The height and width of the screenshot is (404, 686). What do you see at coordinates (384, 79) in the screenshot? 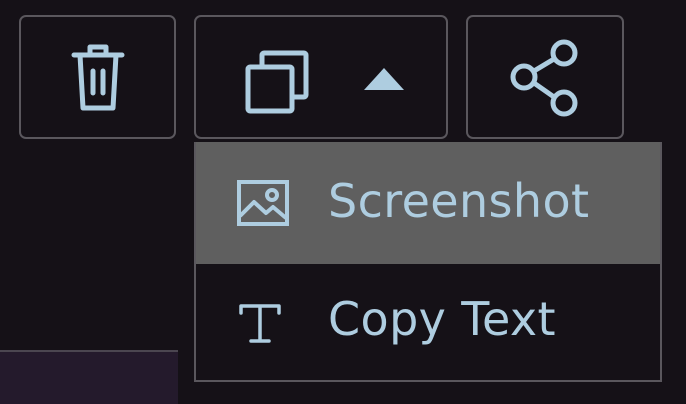
I see `caret-up-icon` at bounding box center [384, 79].